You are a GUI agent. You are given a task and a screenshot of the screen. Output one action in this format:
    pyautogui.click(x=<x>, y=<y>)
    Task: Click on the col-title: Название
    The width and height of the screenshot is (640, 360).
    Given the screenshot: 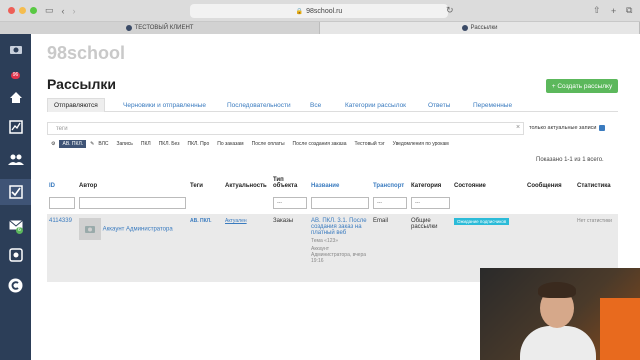 What is the action you would take?
    pyautogui.click(x=340, y=182)
    